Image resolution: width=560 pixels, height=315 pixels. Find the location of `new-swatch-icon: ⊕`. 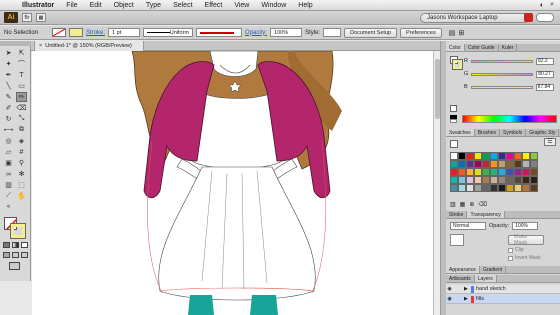

new-swatch-icon: ⊕ is located at coordinates (471, 204).